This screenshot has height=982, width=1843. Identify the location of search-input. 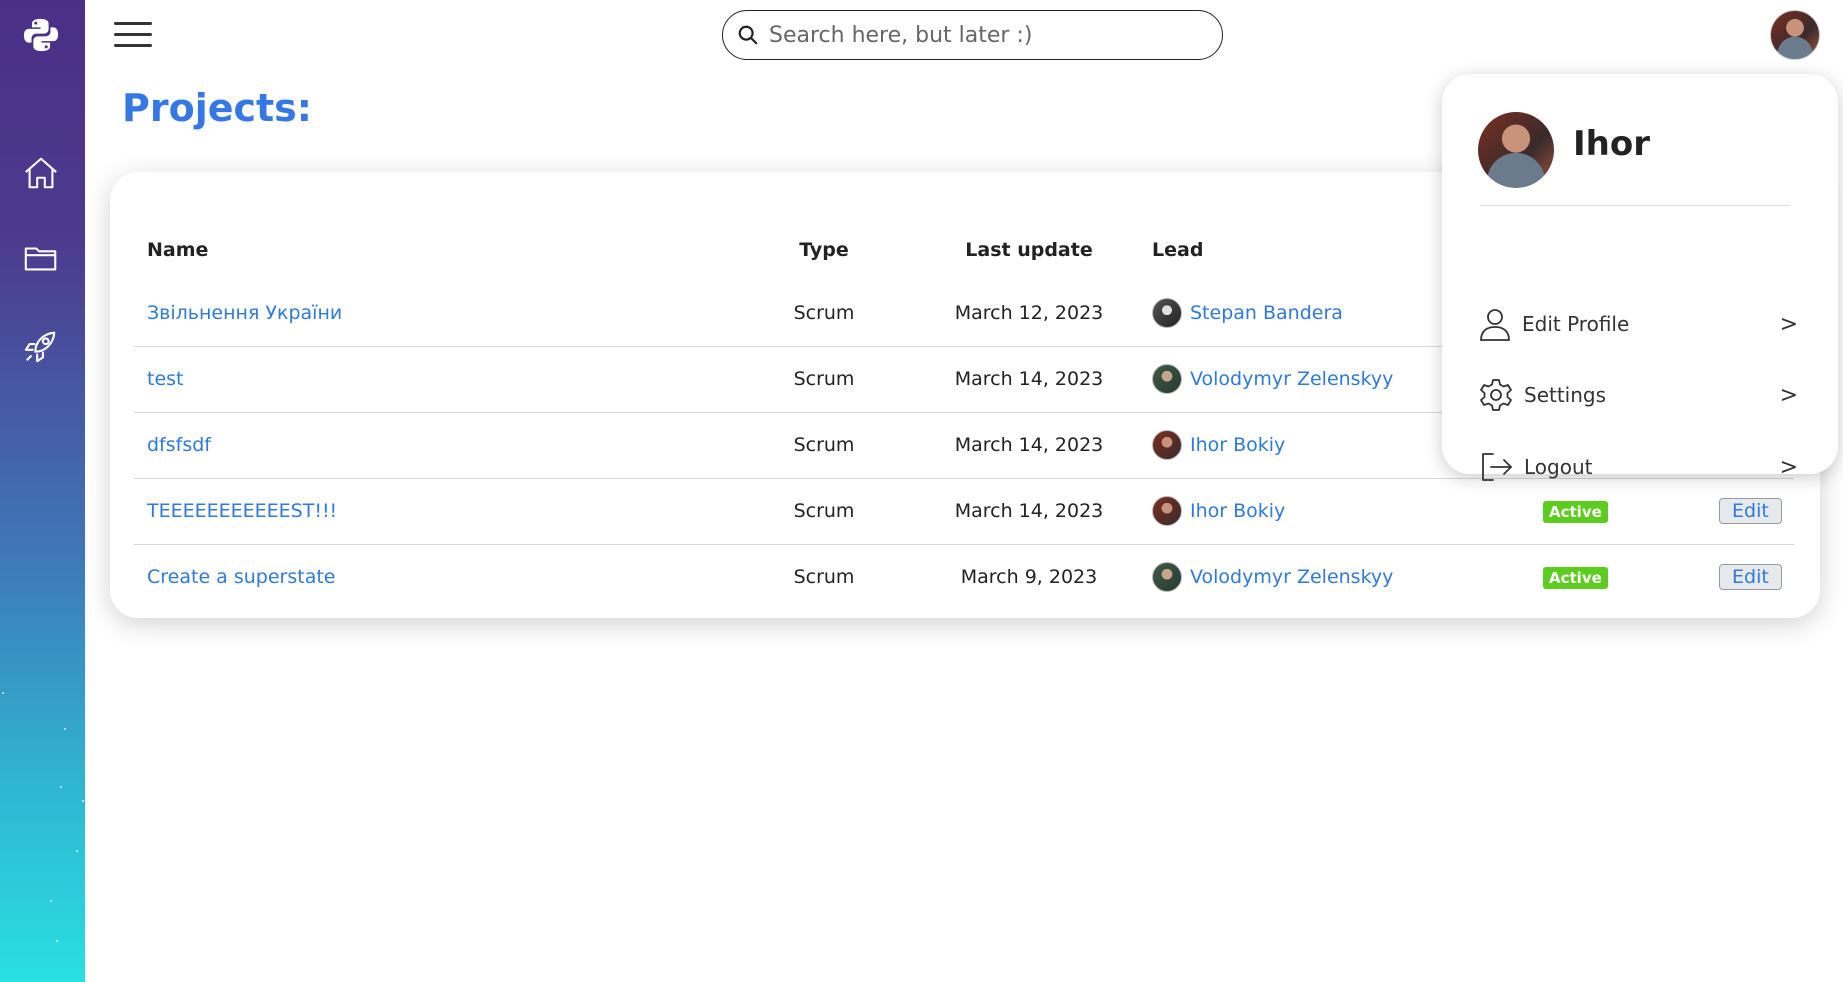
(989, 35).